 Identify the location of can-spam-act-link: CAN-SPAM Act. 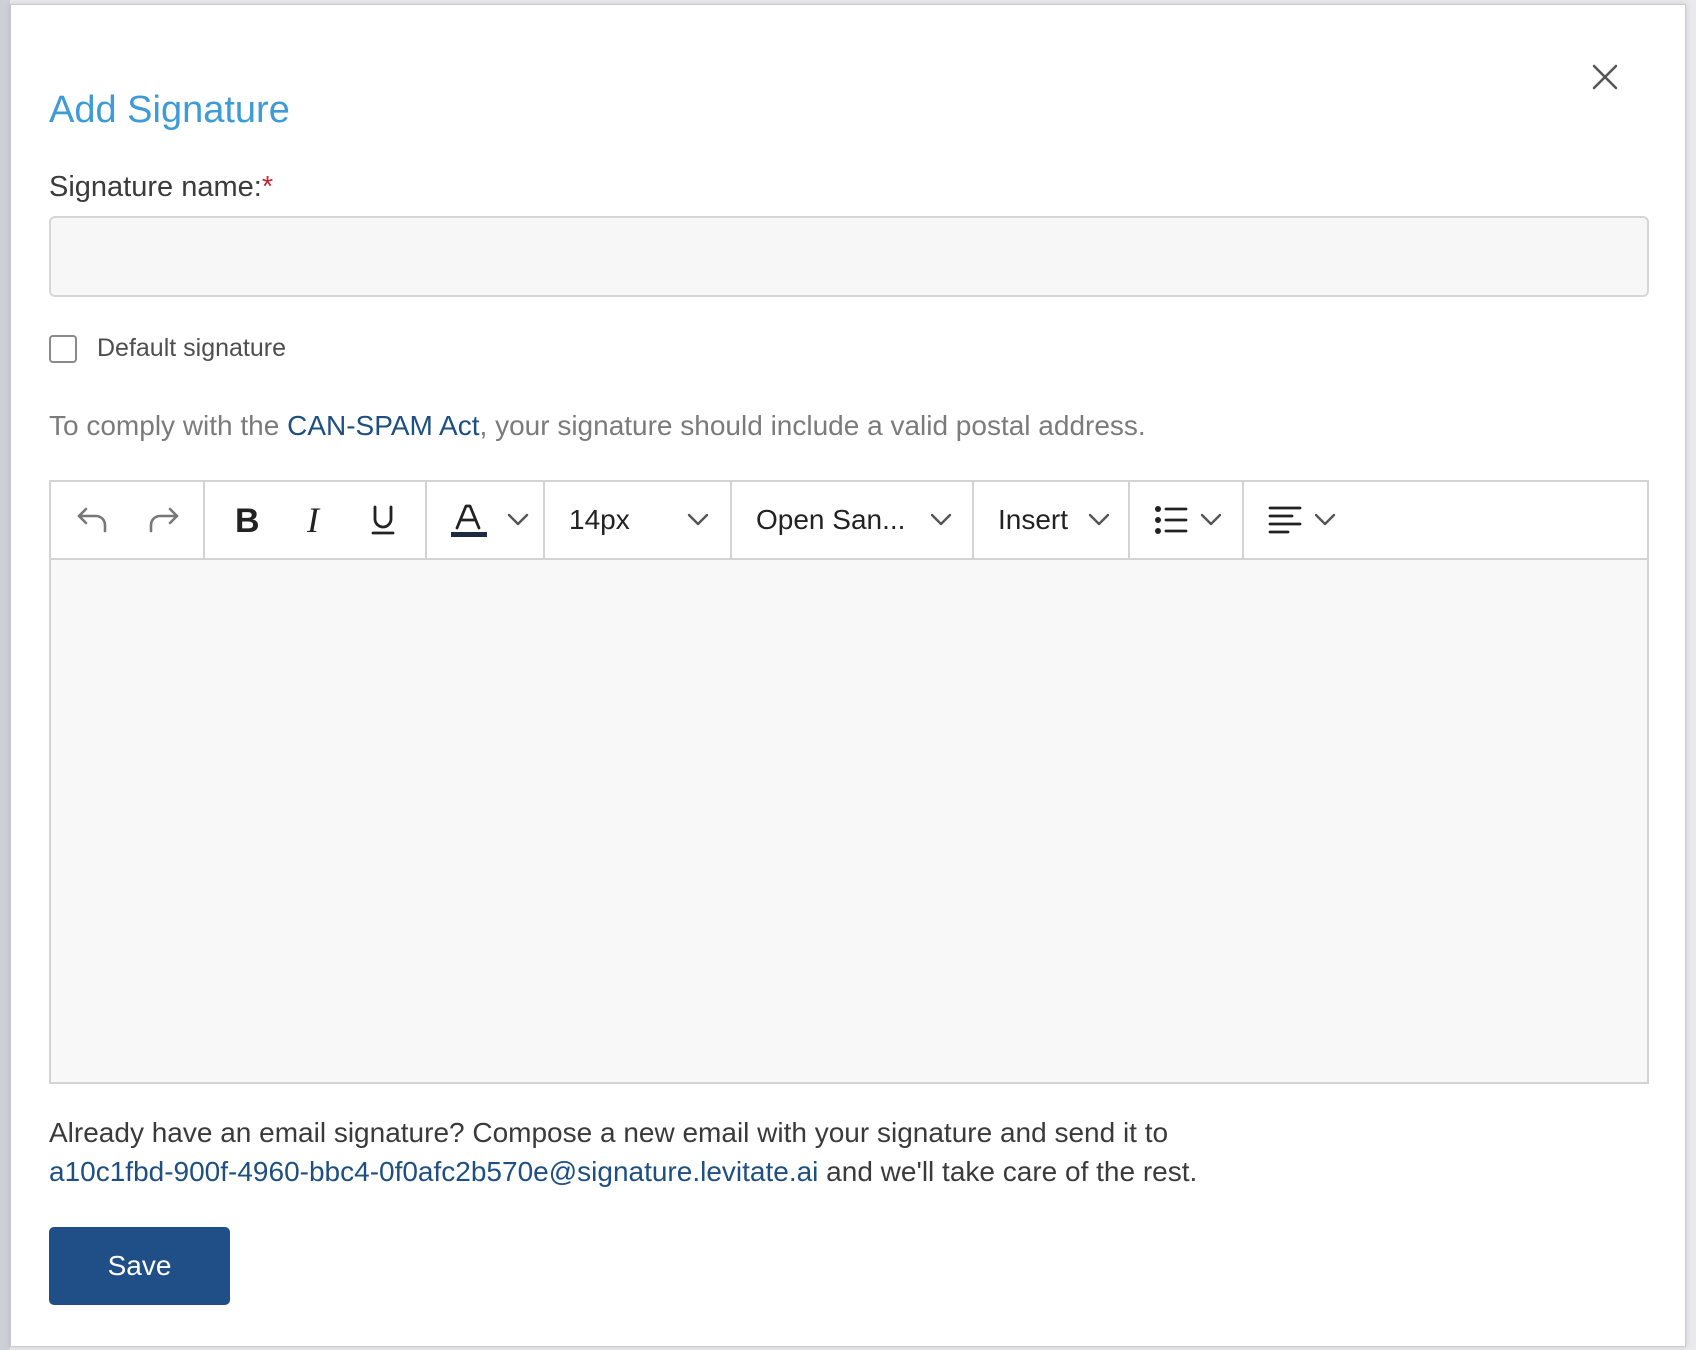
(383, 425).